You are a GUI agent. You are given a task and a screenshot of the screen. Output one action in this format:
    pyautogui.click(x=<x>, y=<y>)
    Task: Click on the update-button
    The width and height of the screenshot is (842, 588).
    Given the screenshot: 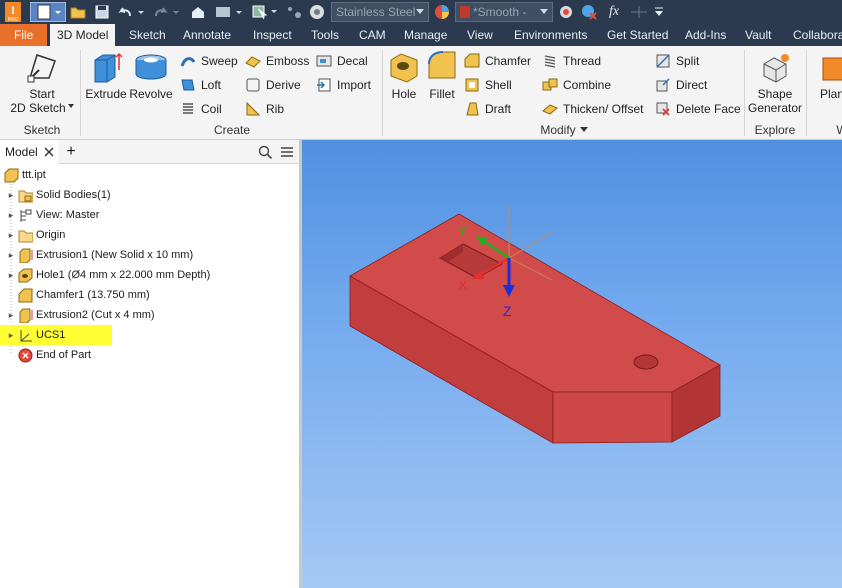 What is the action you would take?
    pyautogui.click(x=229, y=12)
    